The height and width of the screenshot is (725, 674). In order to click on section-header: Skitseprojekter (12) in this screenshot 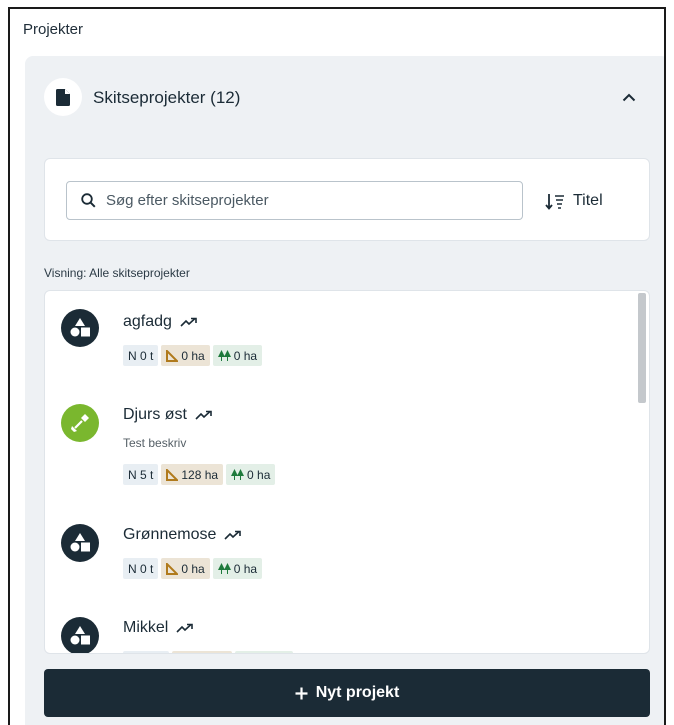, I will do `click(344, 101)`.